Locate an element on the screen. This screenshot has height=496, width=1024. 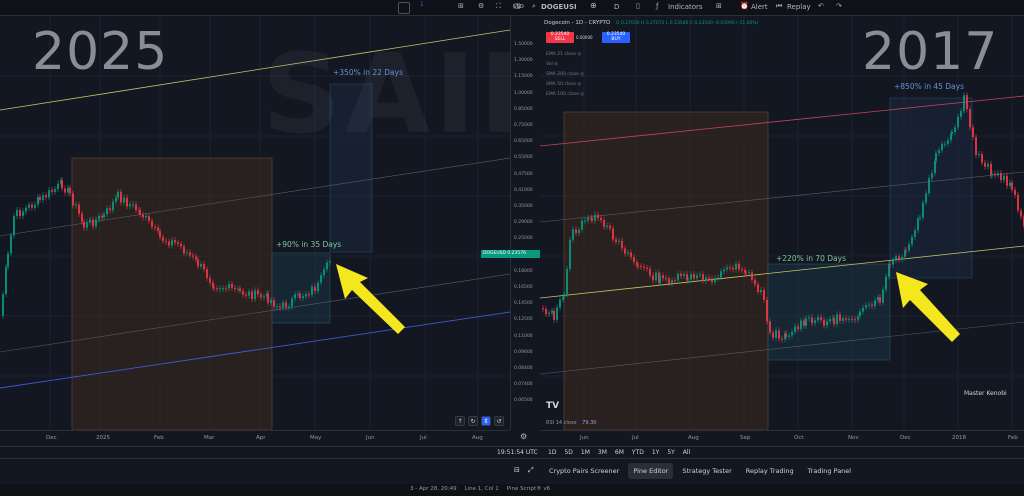
expand-icon: ⤢ is located at coordinates (531, 470).